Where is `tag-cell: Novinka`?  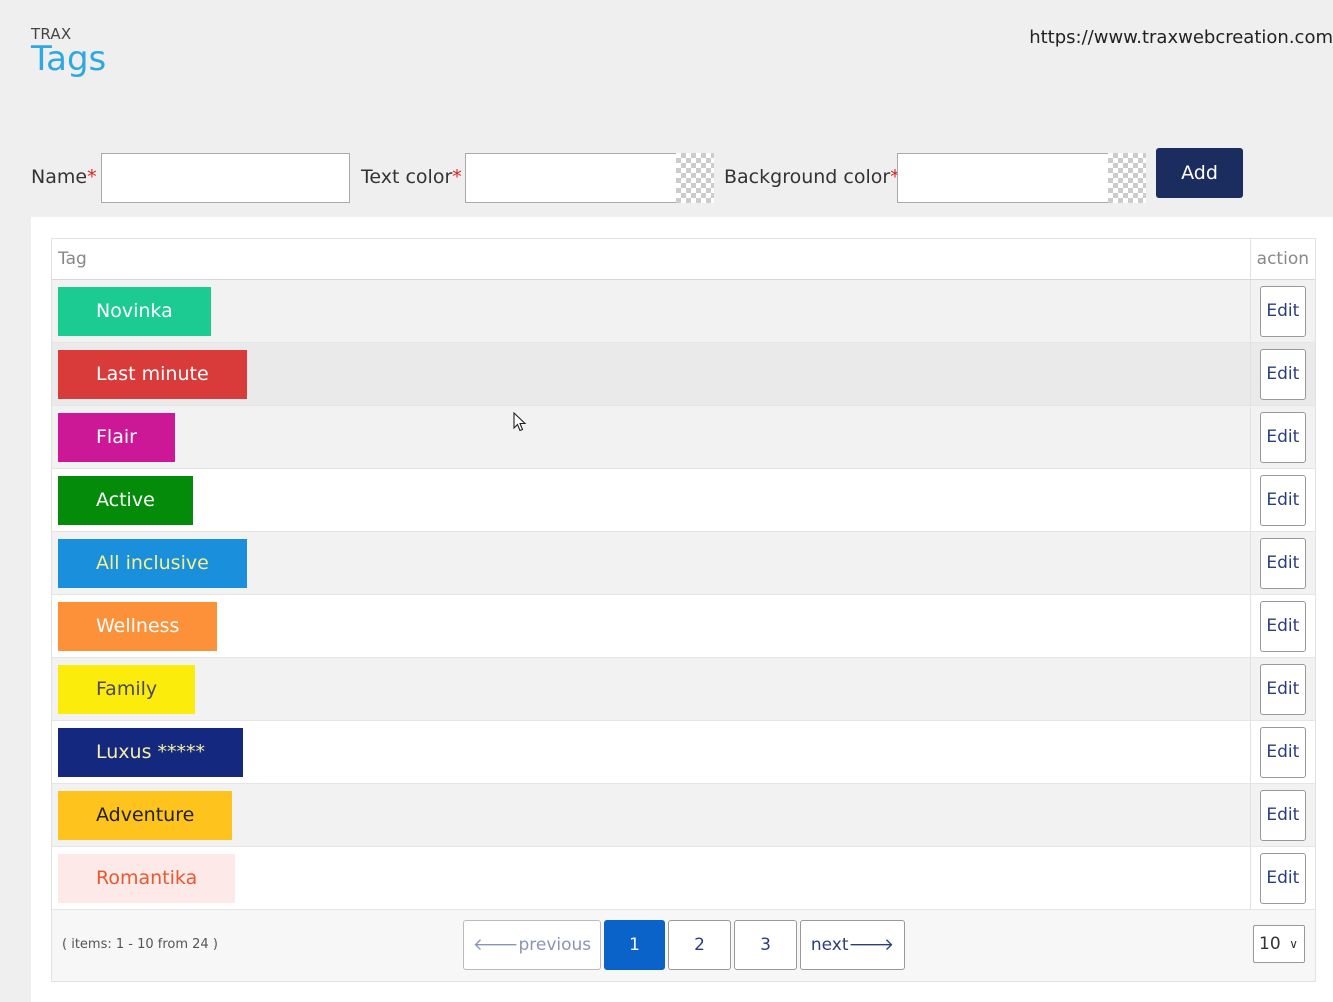
tag-cell: Novinka is located at coordinates (651, 311).